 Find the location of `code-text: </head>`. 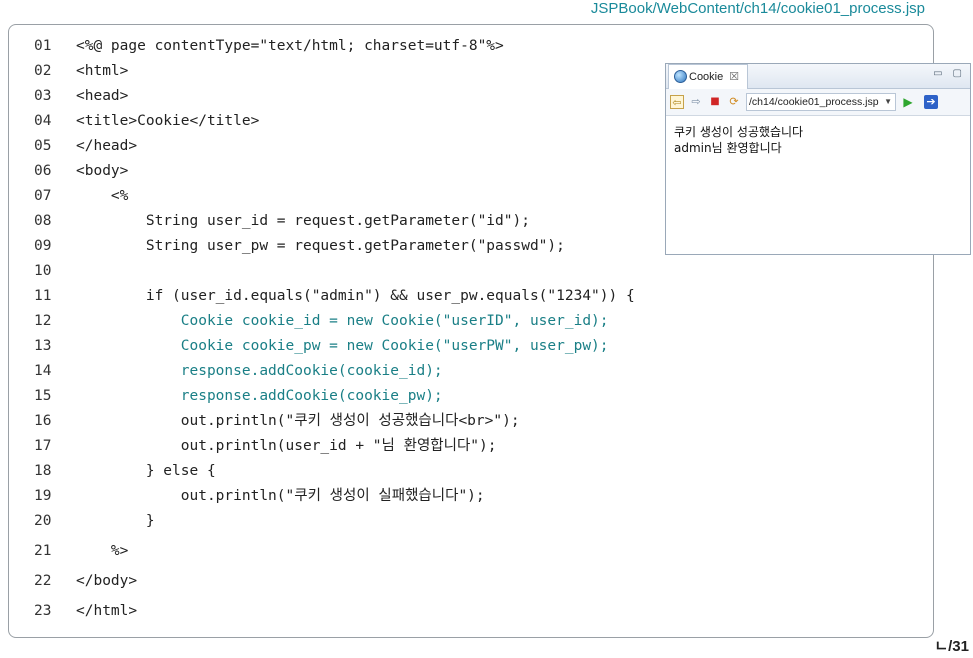

code-text: </head> is located at coordinates (107, 146).